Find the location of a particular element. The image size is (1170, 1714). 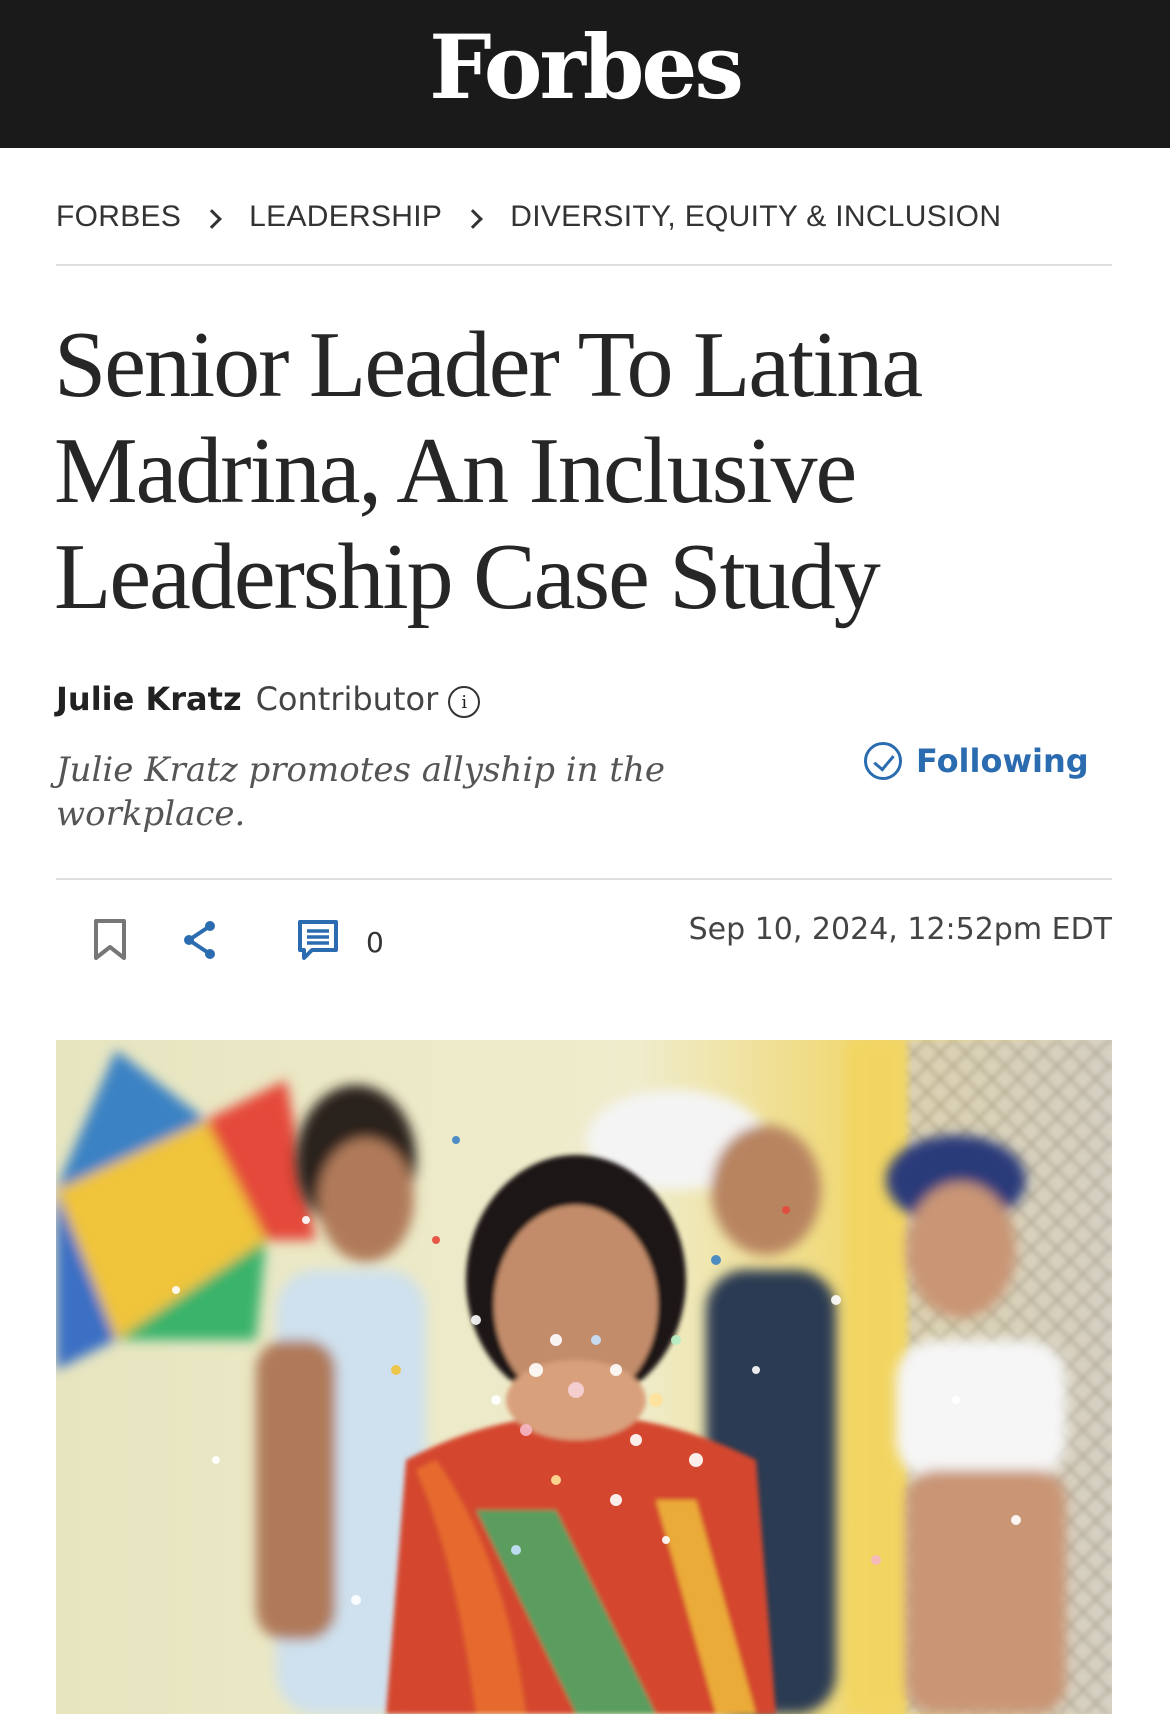

following-label: Following is located at coordinates (1002, 761).